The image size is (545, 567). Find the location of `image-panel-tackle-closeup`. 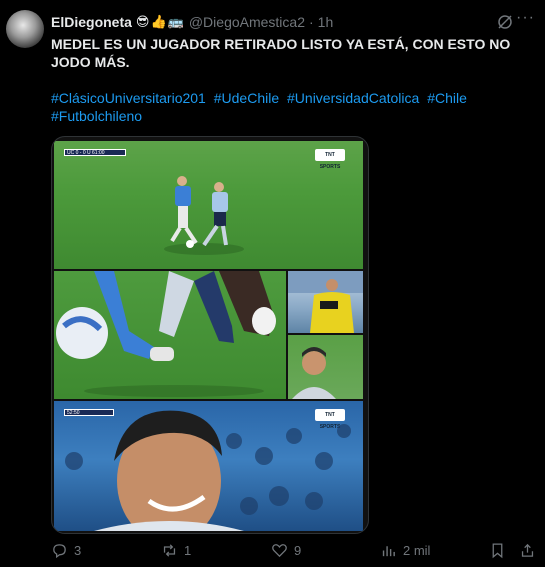

image-panel-tackle-closeup is located at coordinates (170, 335).